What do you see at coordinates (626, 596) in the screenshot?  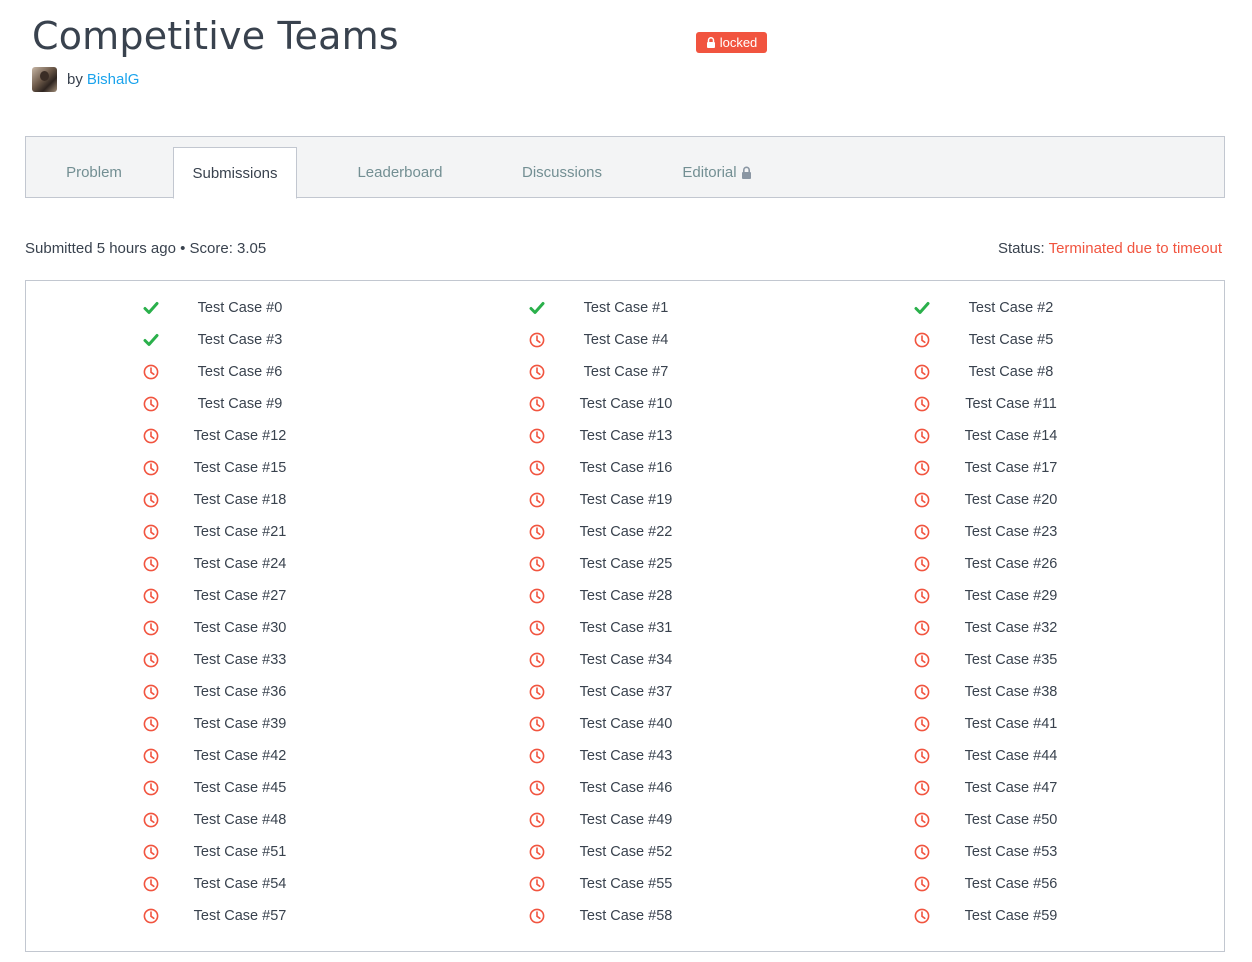 I see `test-case-label: Test Case #28` at bounding box center [626, 596].